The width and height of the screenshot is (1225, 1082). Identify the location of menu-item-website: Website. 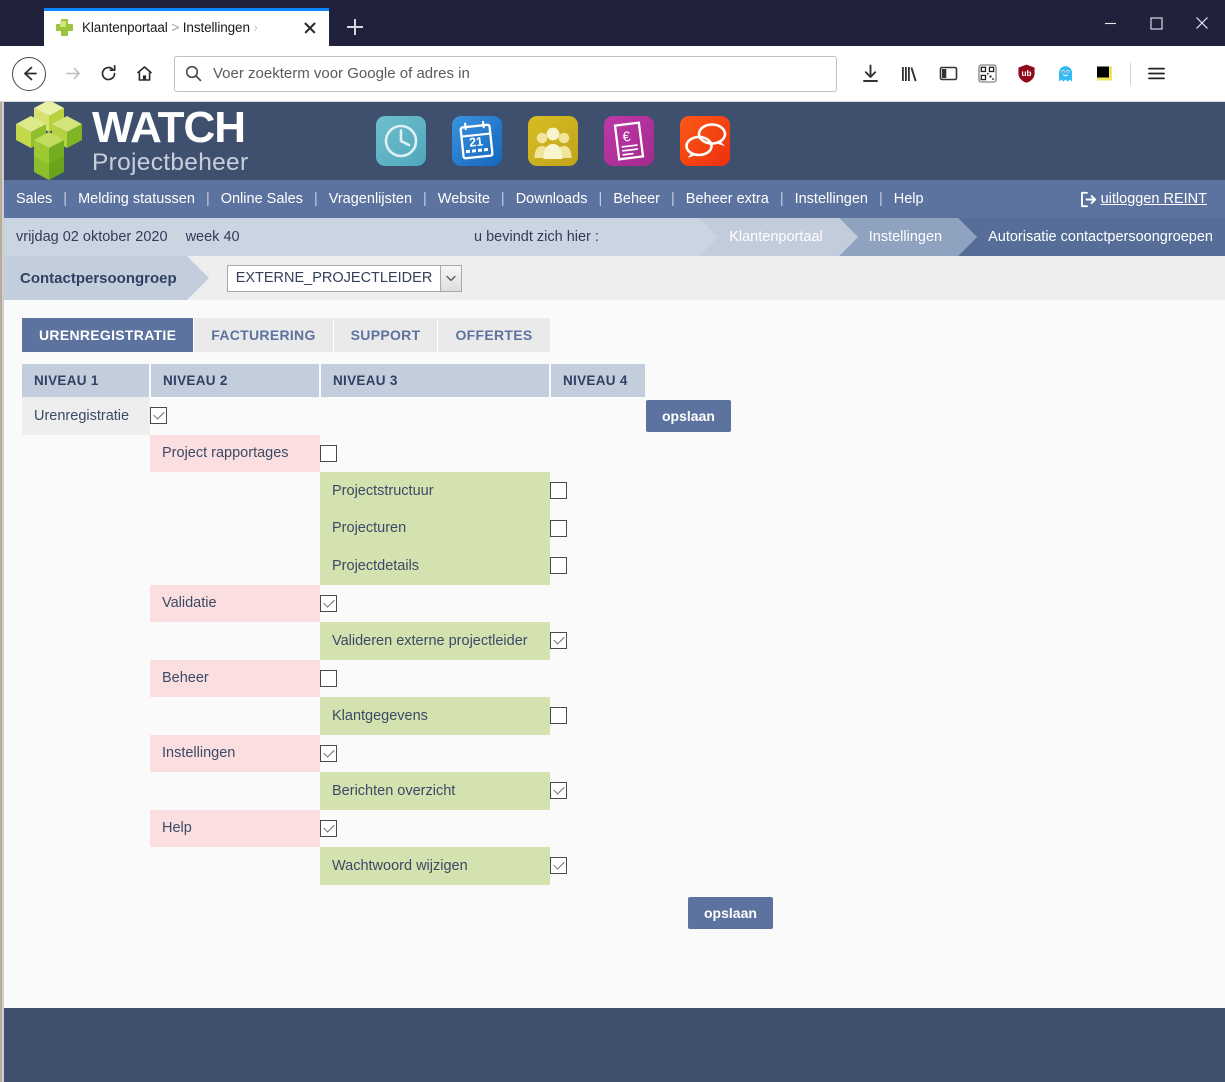
(464, 199).